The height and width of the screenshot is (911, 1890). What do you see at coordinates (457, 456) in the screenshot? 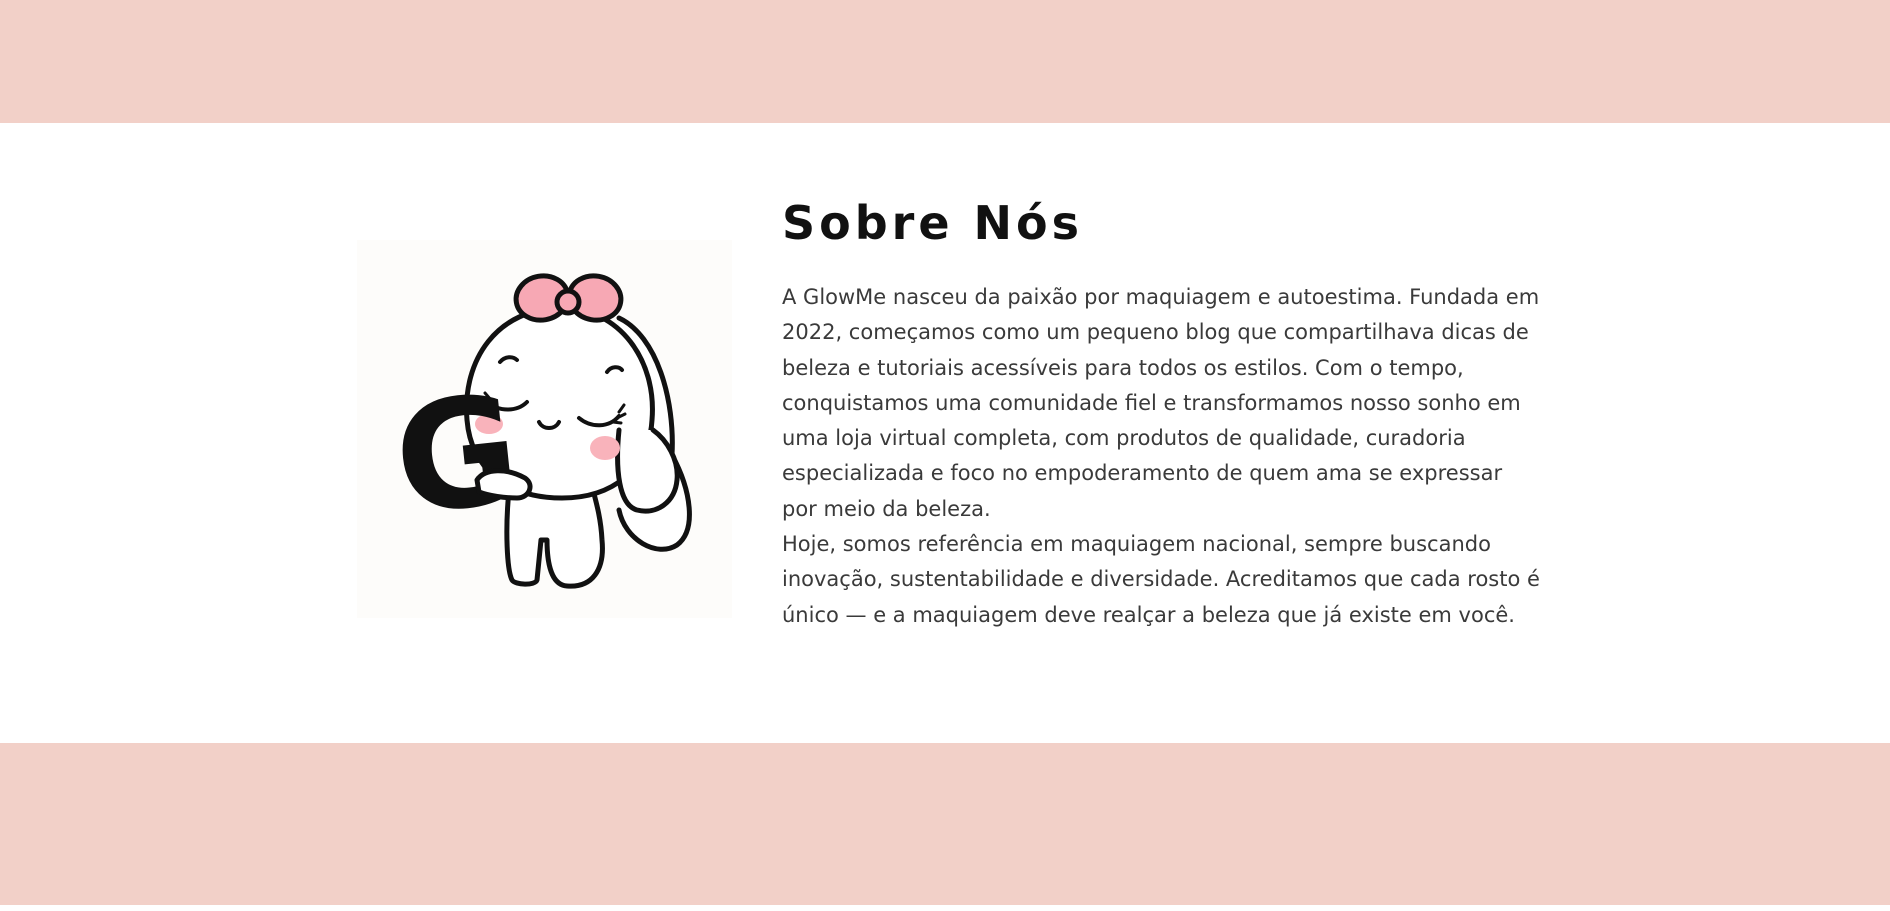
I see `mascot-letter: G` at bounding box center [457, 456].